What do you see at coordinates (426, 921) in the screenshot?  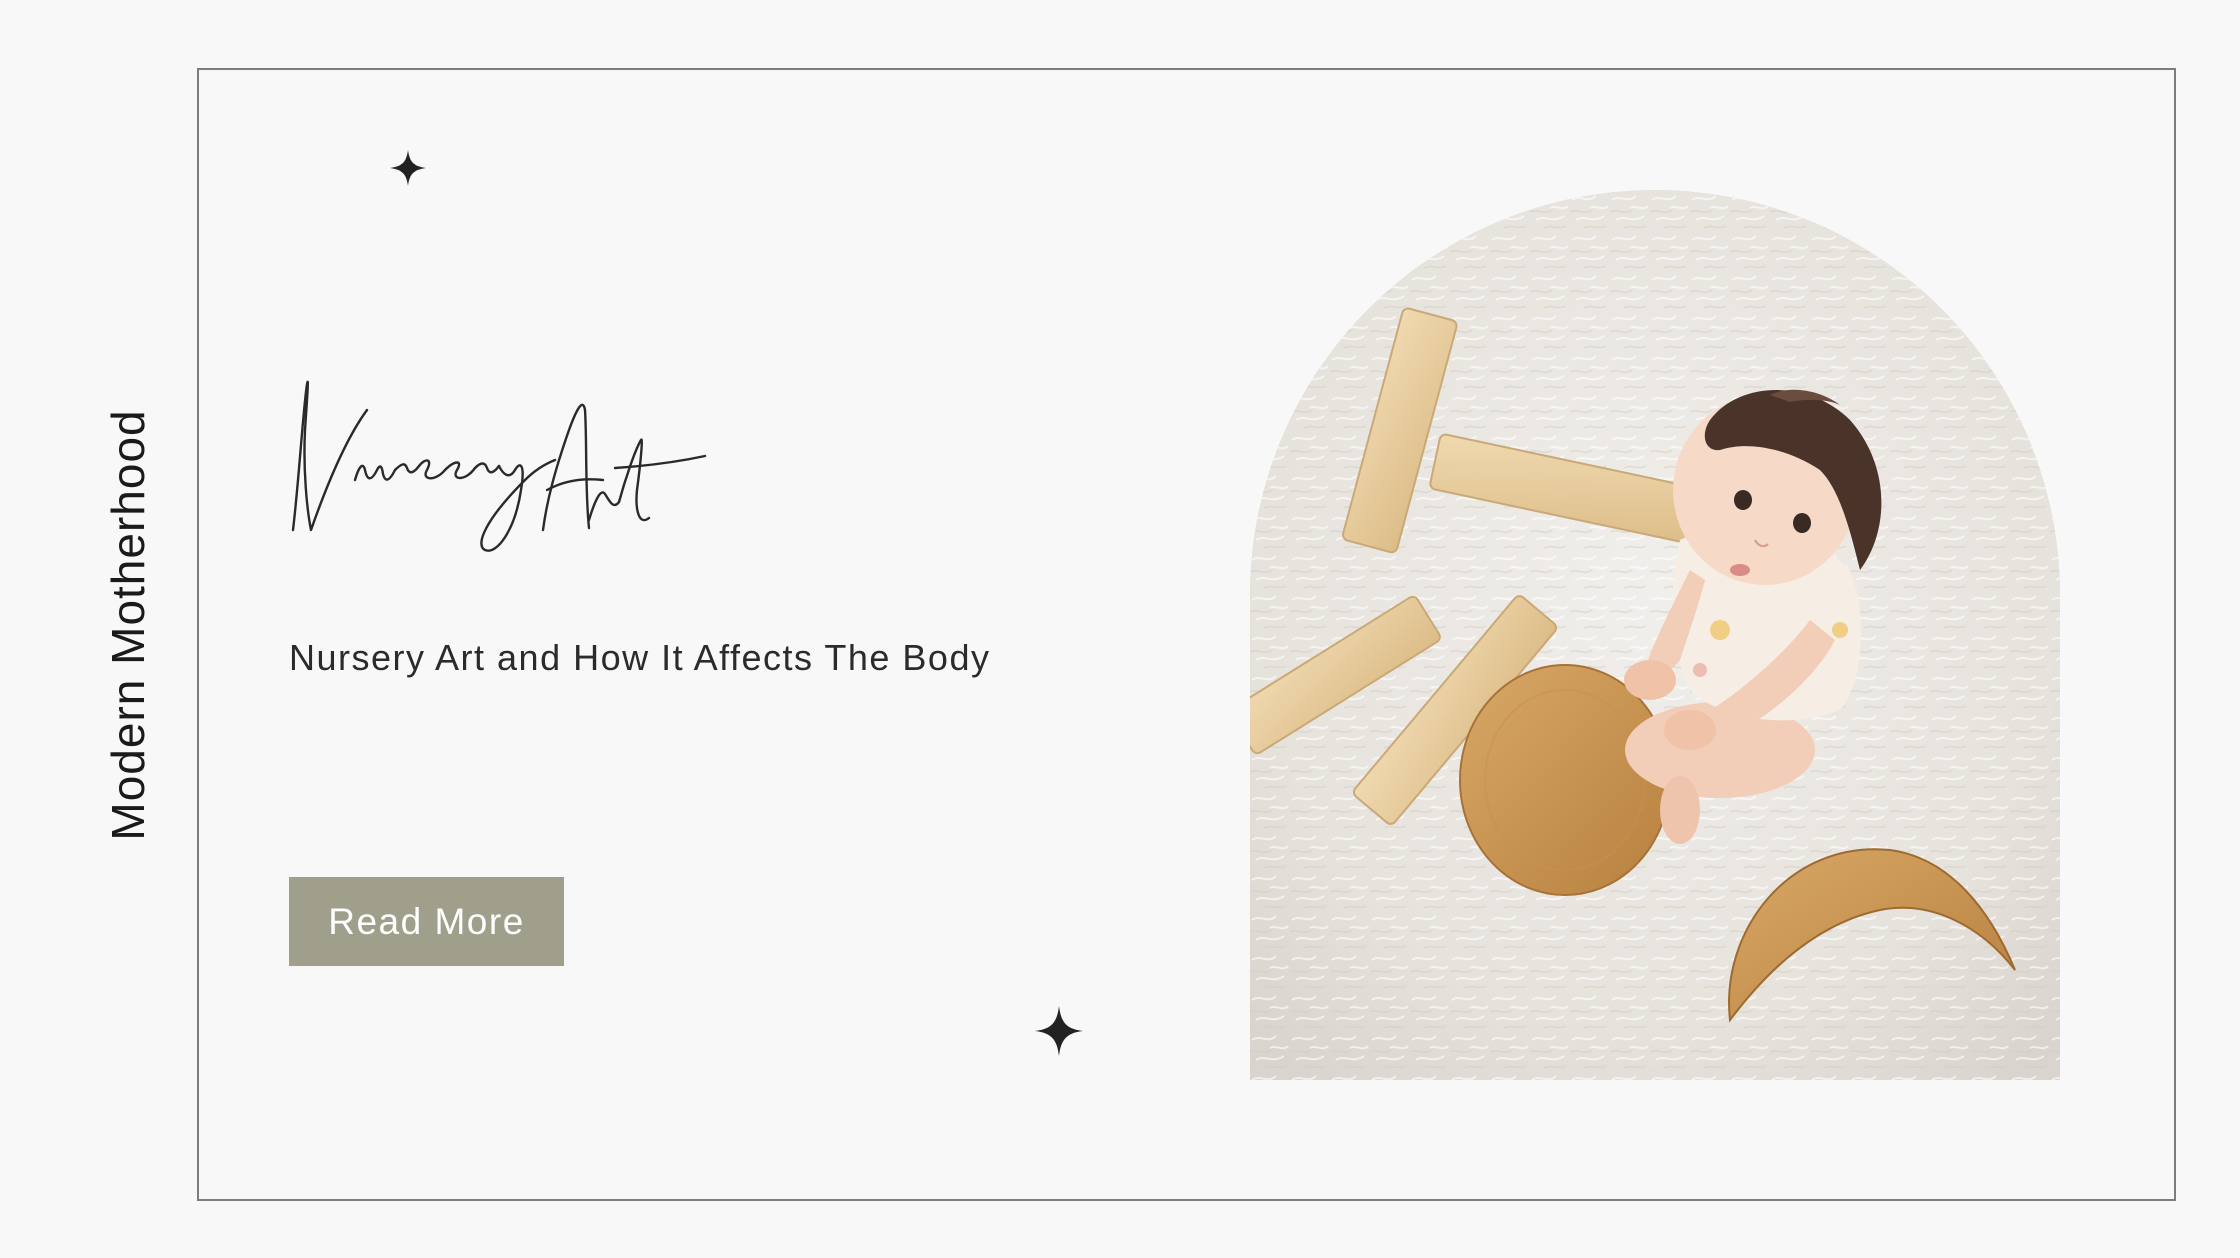 I see `read-more-button: Read More` at bounding box center [426, 921].